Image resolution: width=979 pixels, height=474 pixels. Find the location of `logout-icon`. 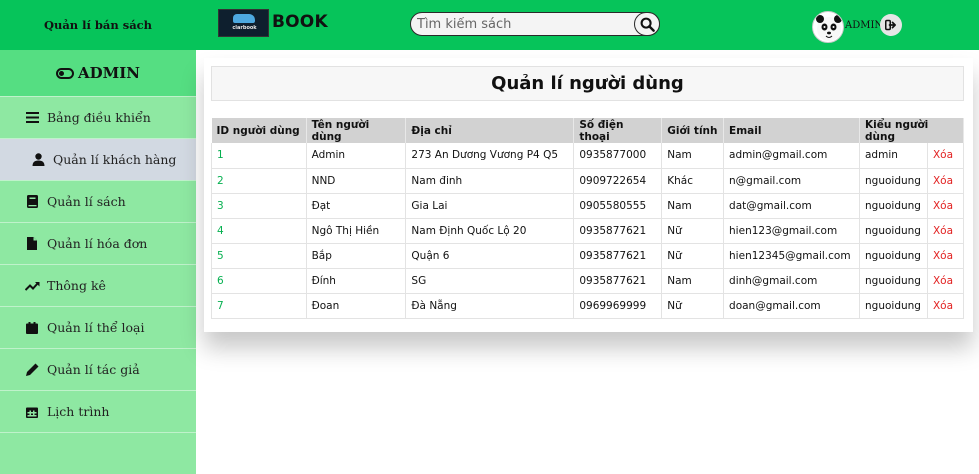

logout-icon is located at coordinates (890, 25).